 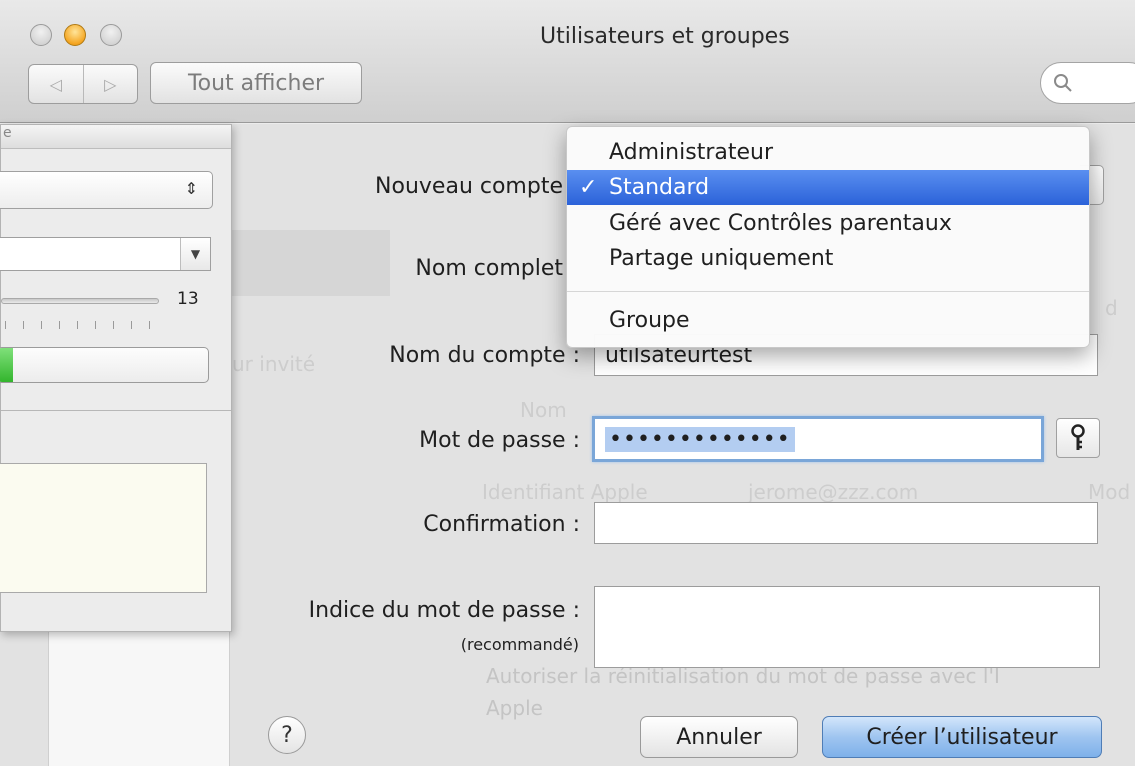 I want to click on back-forward-control: ◁ ▷, so click(x=83, y=84).